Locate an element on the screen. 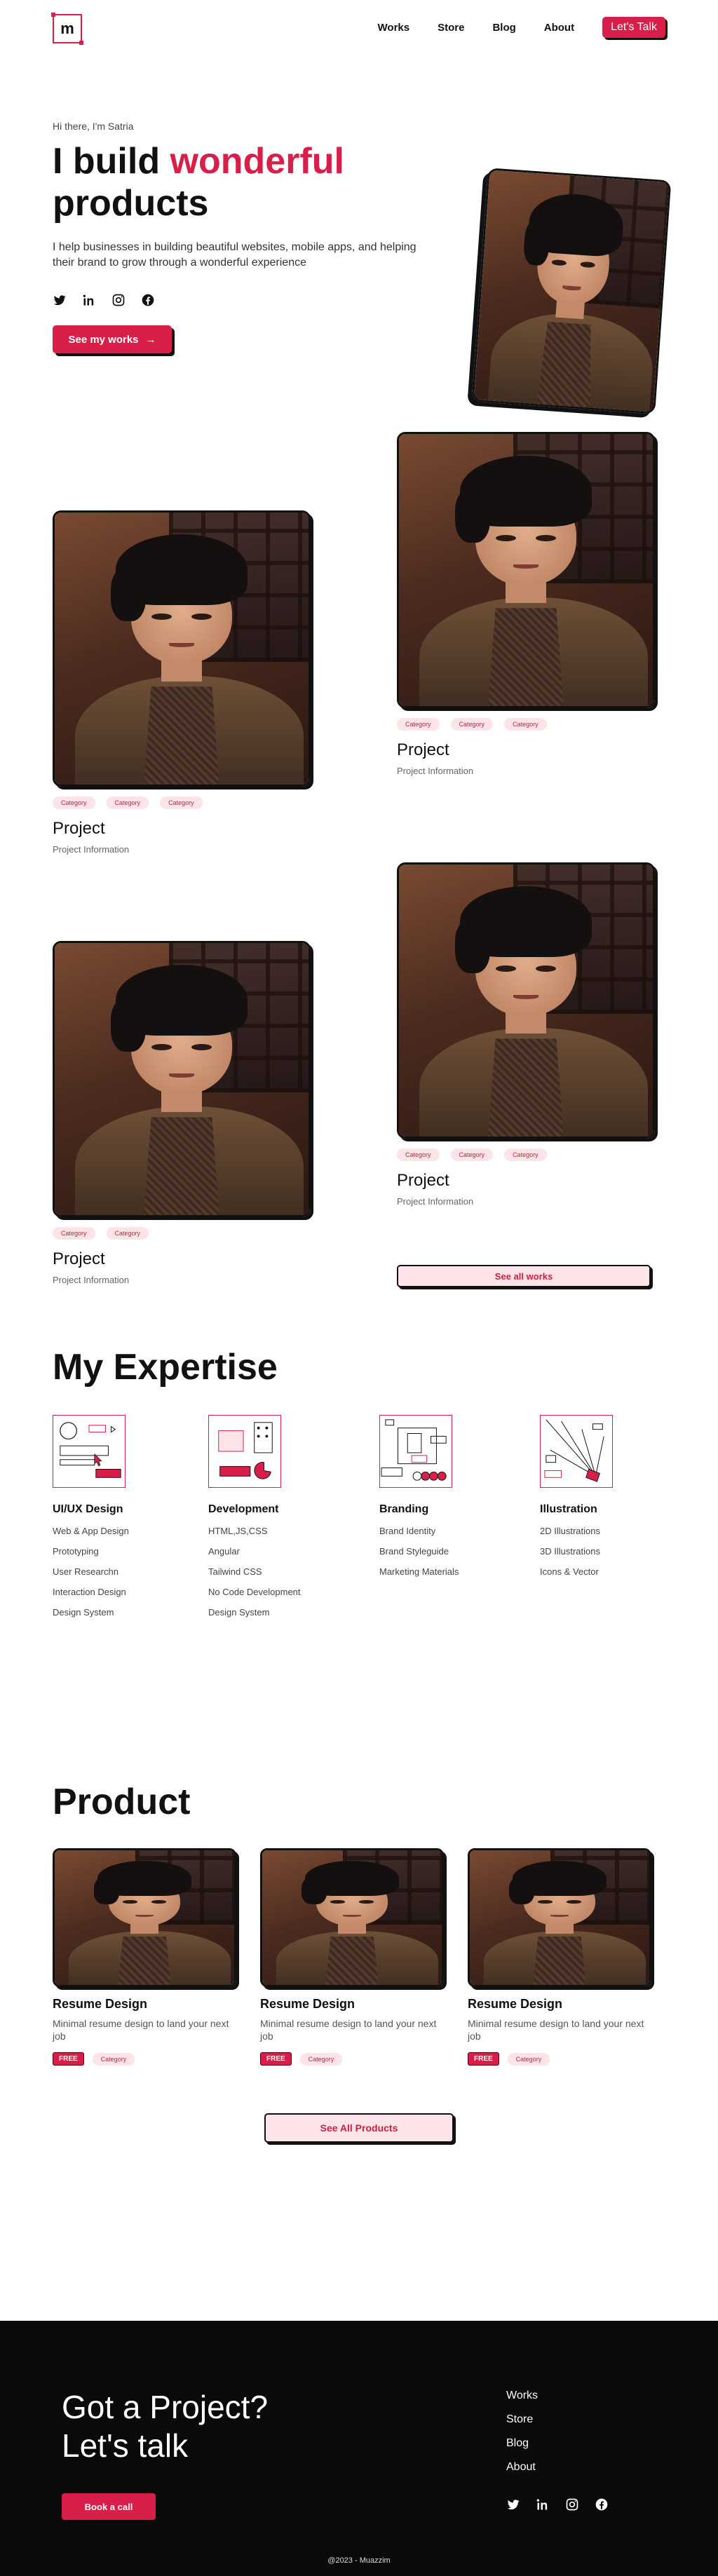 The image size is (718, 2576). hero-socials is located at coordinates (104, 300).